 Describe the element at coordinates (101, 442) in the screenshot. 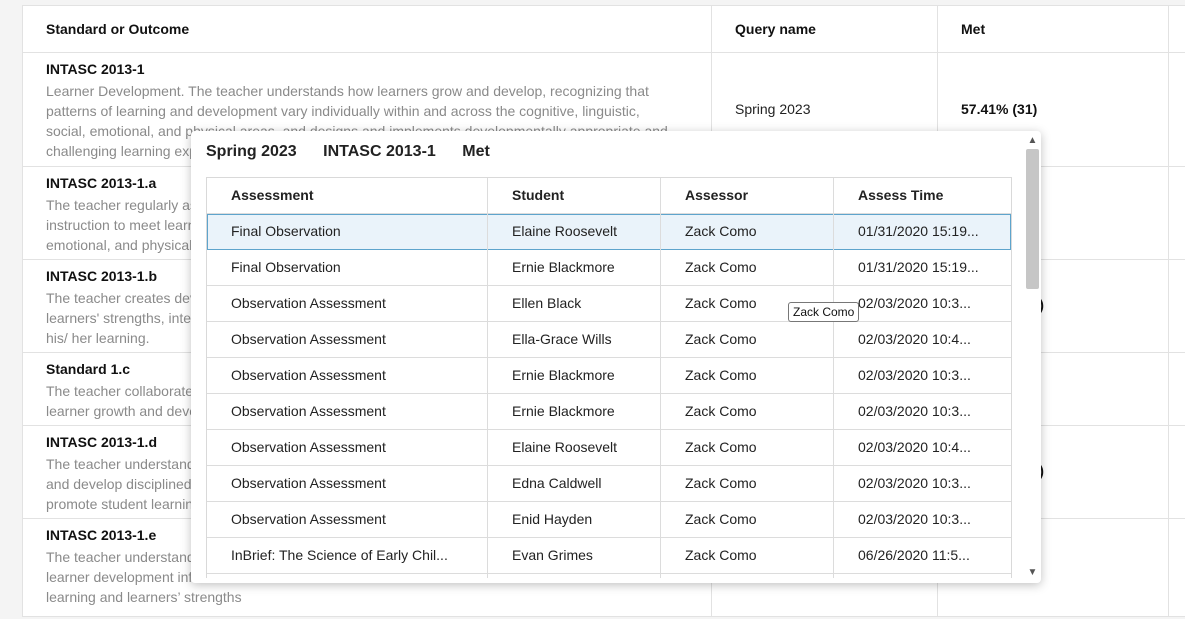

I see `standard-title: INTASC 2013-1.d` at that location.